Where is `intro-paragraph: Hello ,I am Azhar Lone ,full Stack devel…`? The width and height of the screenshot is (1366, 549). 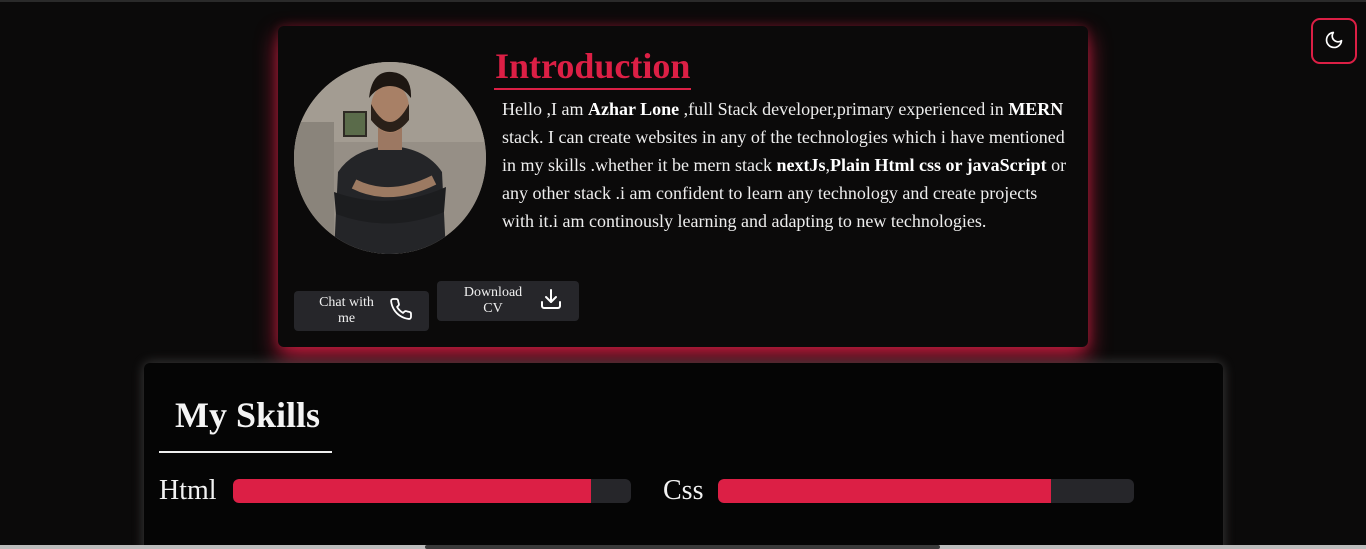
intro-paragraph: Hello ,I am Azhar Lone ,full Stack devel… is located at coordinates (787, 165).